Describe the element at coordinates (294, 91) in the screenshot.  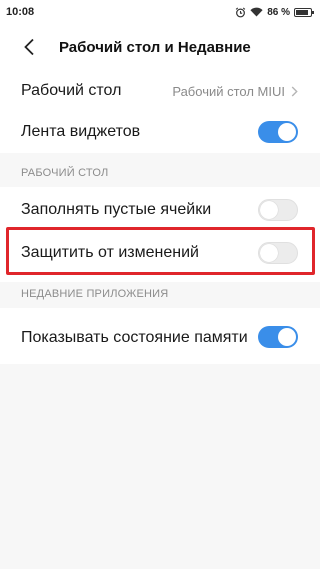
I see `chevron-right-icon` at that location.